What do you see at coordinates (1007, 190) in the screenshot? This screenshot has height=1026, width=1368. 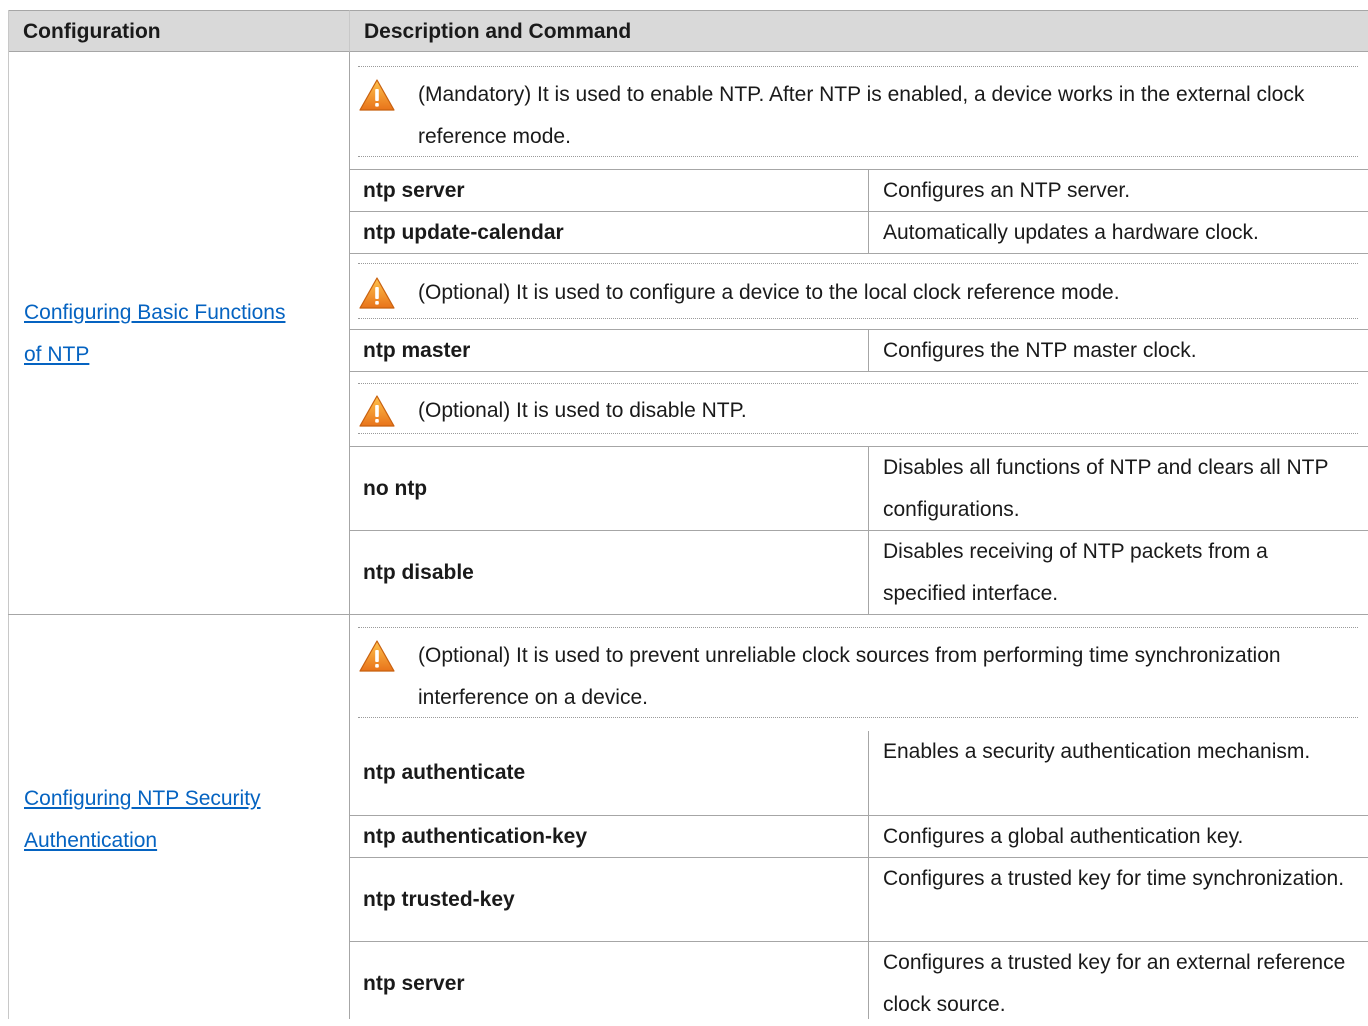 I see `command-description: Configures an NTP server.` at bounding box center [1007, 190].